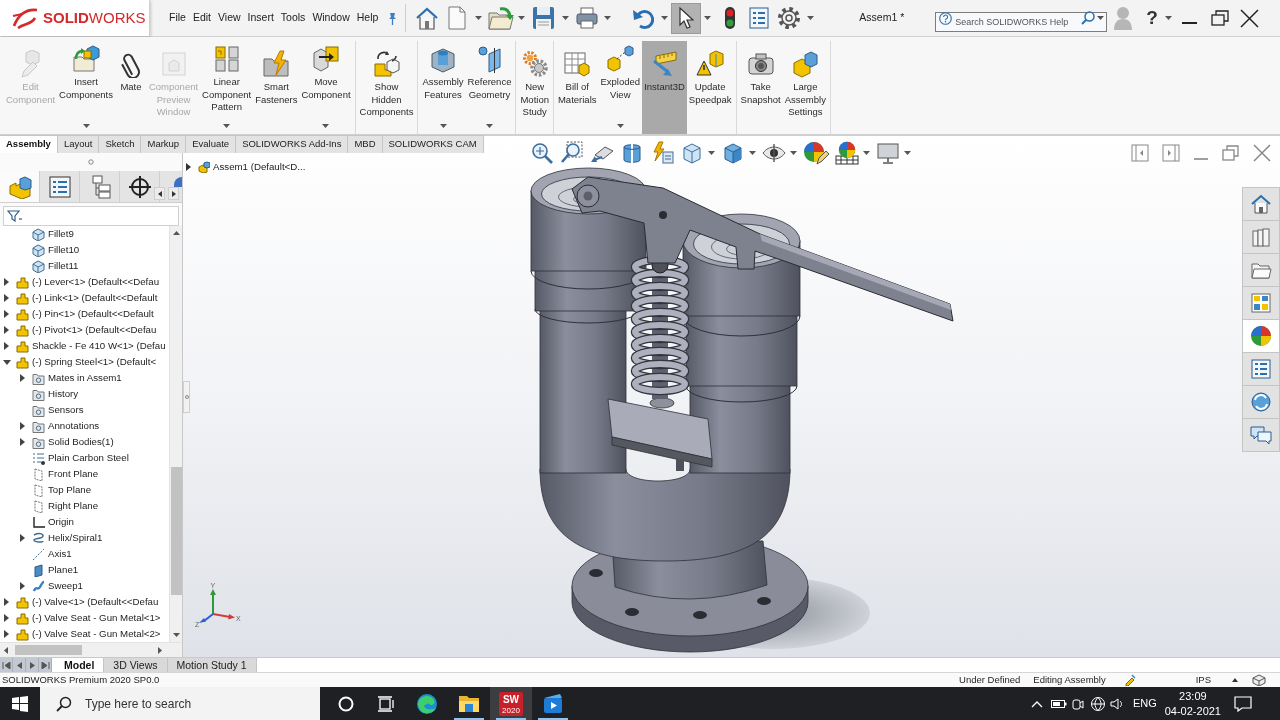 This screenshot has height=720, width=1280. Describe the element at coordinates (542, 153) in the screenshot. I see `zoom-fit-icon` at that location.